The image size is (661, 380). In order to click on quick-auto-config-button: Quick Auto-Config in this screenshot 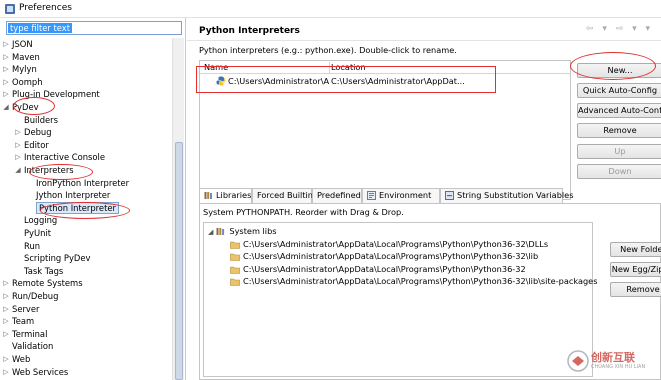, I will do `click(619, 90)`.